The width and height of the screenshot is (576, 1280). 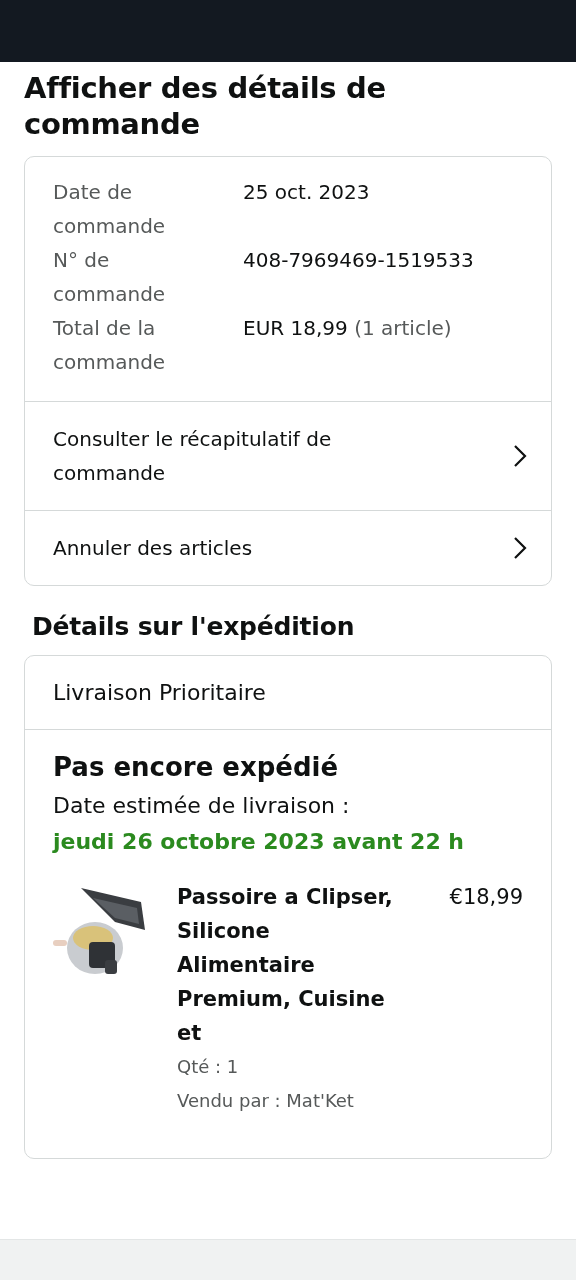 I want to click on shipment-status: Pas encore expédié, so click(x=196, y=767).